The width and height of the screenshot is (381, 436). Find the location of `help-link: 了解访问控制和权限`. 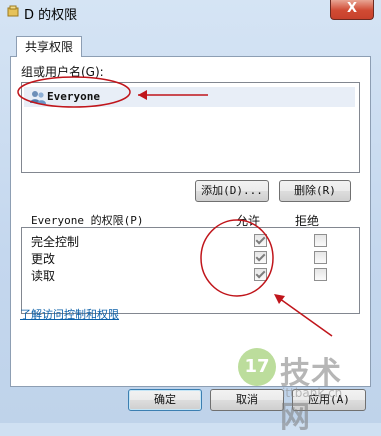

help-link: 了解访问控制和权限 is located at coordinates (69, 314).